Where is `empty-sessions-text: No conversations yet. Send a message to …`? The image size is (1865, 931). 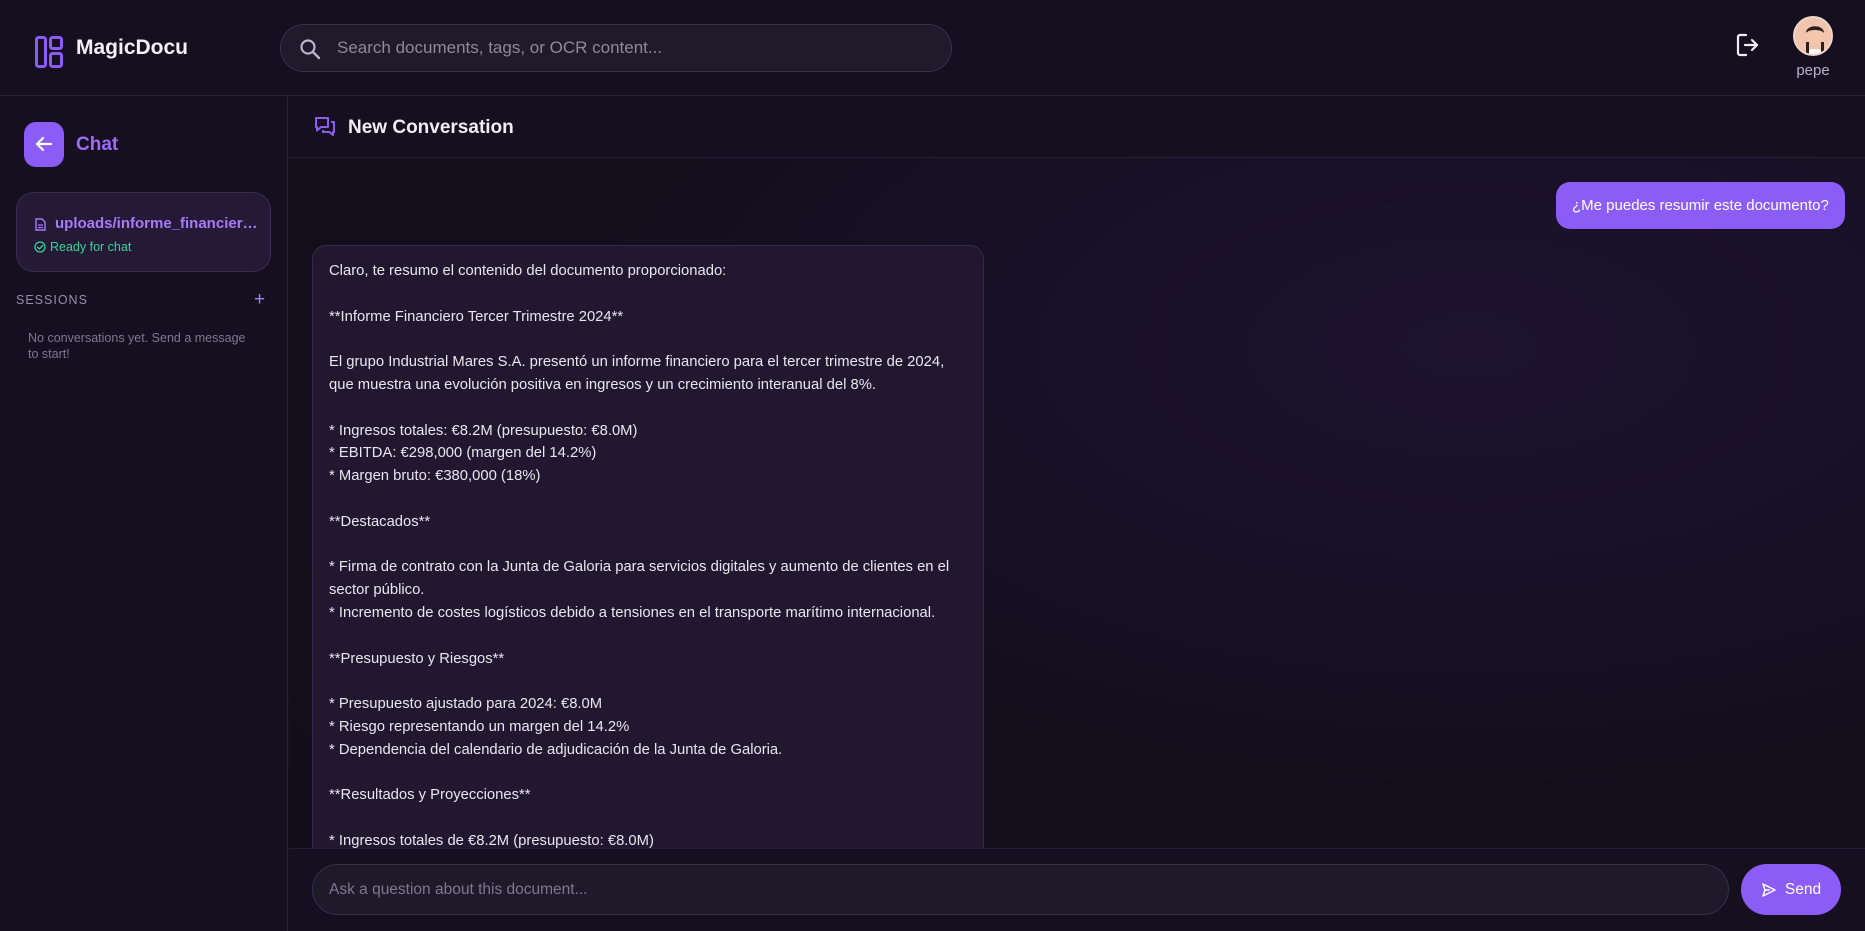 empty-sessions-text: No conversations yet. Send a message to … is located at coordinates (137, 346).